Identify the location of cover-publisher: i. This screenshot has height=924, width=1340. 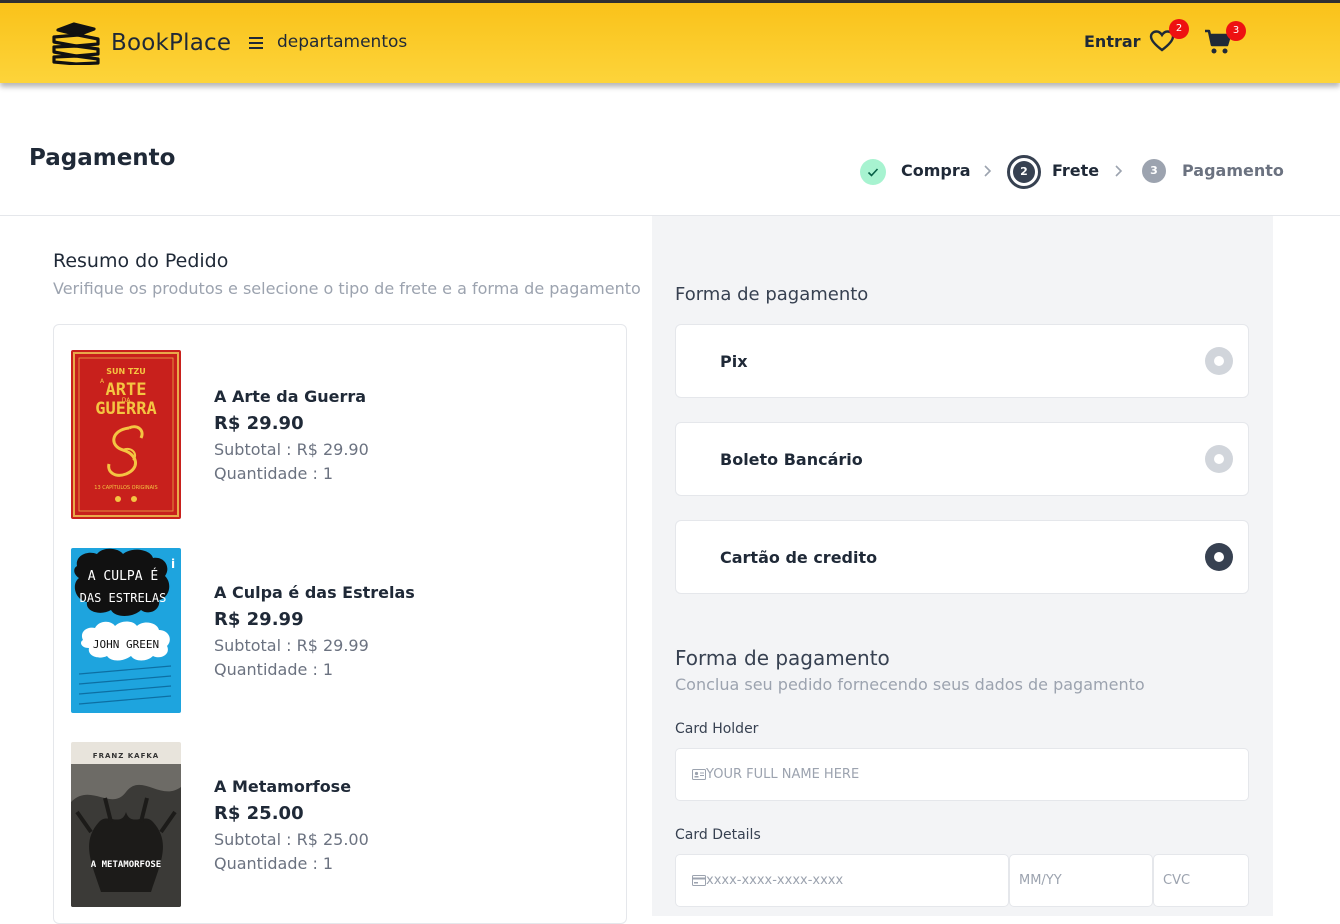
(173, 564).